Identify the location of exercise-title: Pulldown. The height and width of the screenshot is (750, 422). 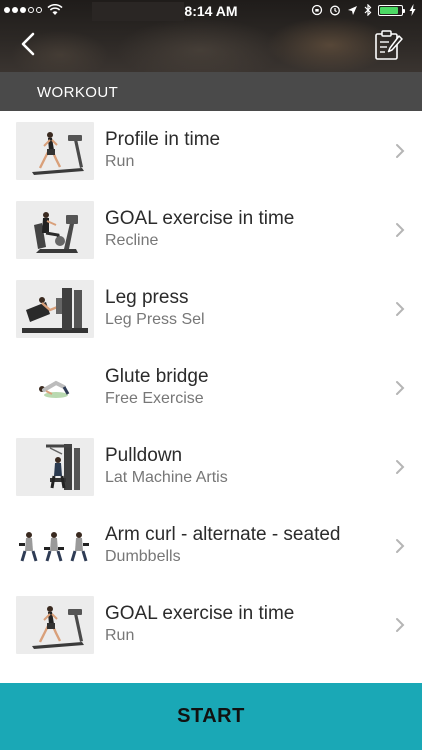
(144, 455).